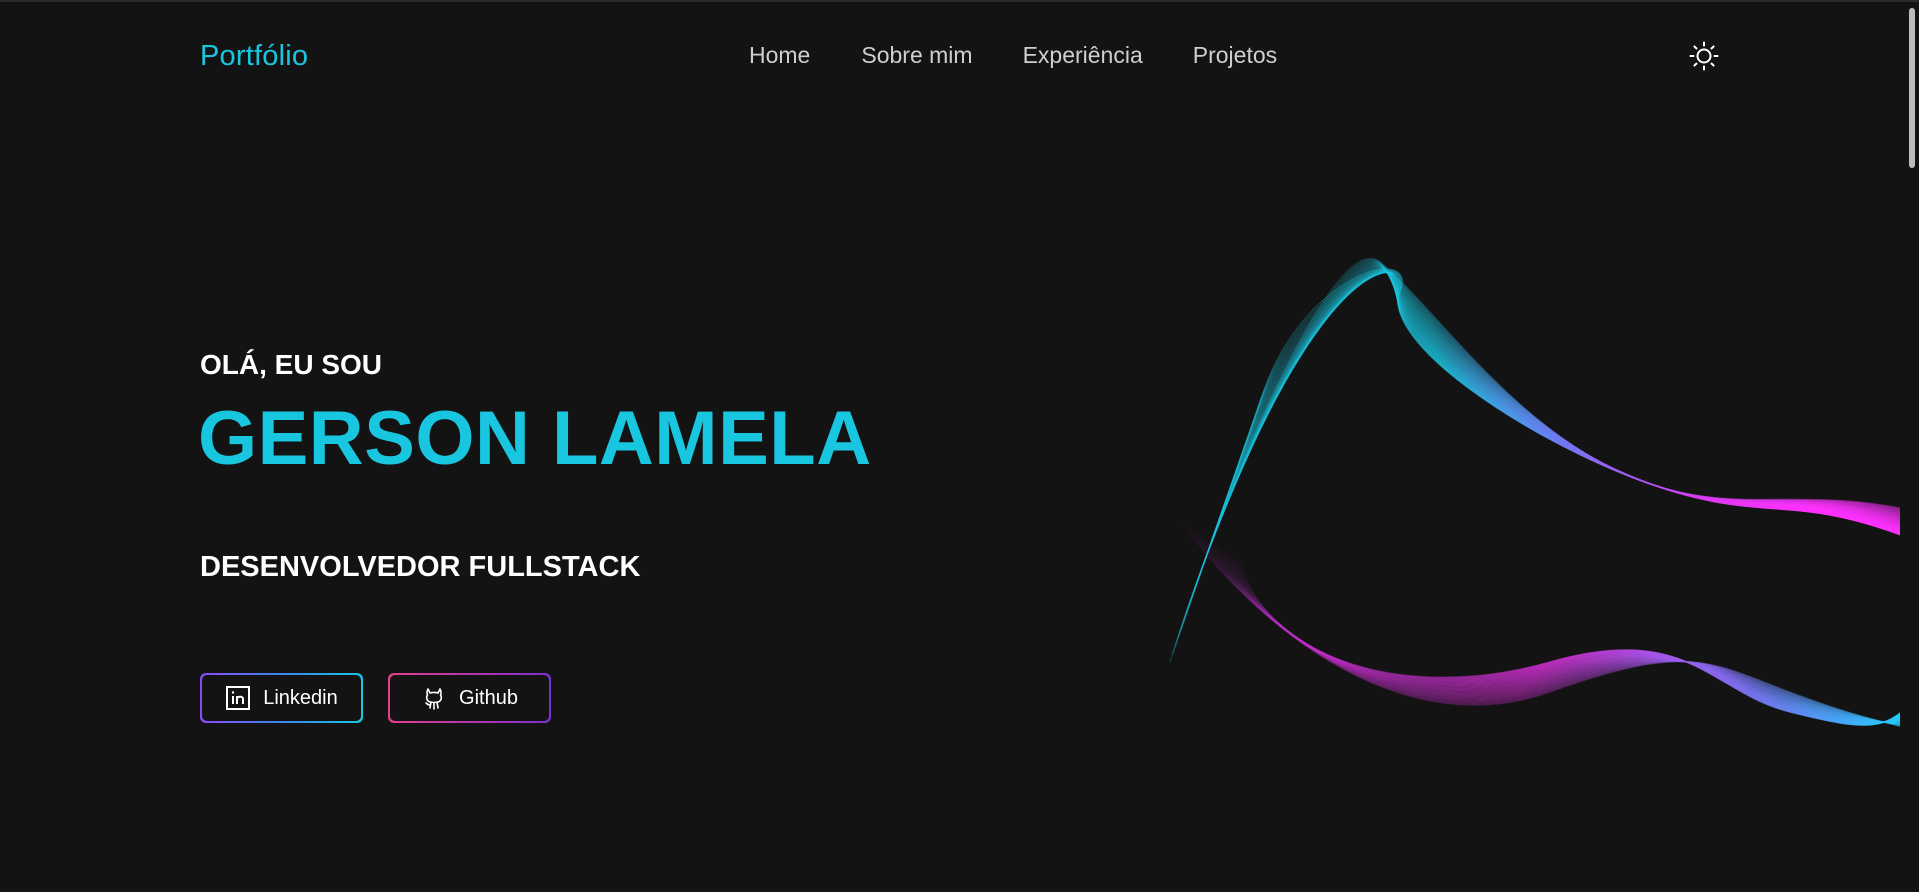 This screenshot has width=1919, height=892. What do you see at coordinates (434, 698) in the screenshot?
I see `github-icon` at bounding box center [434, 698].